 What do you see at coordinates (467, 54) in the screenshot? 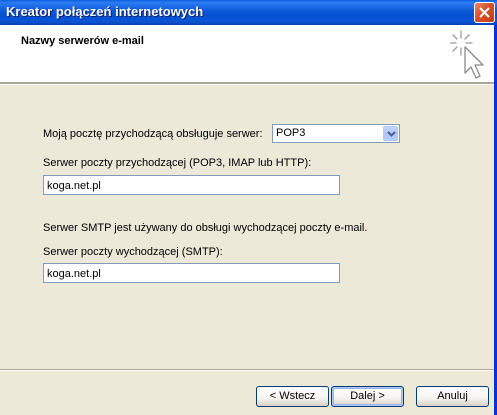
I see `wizard-sparkle-cursor-icon` at bounding box center [467, 54].